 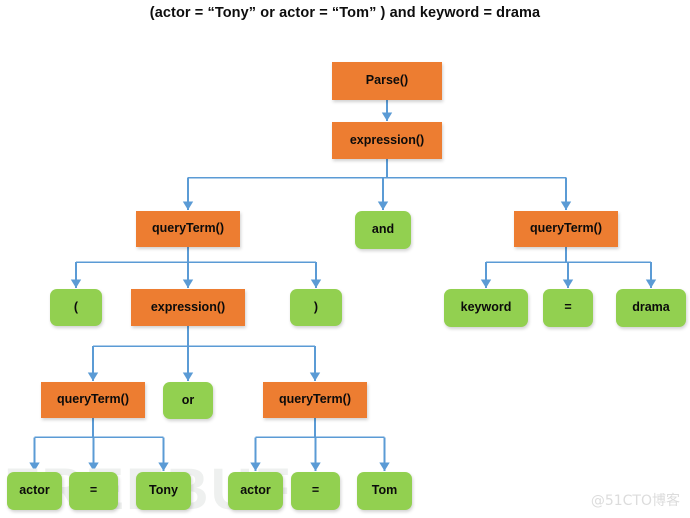 I want to click on node-label: keyword, so click(x=486, y=307).